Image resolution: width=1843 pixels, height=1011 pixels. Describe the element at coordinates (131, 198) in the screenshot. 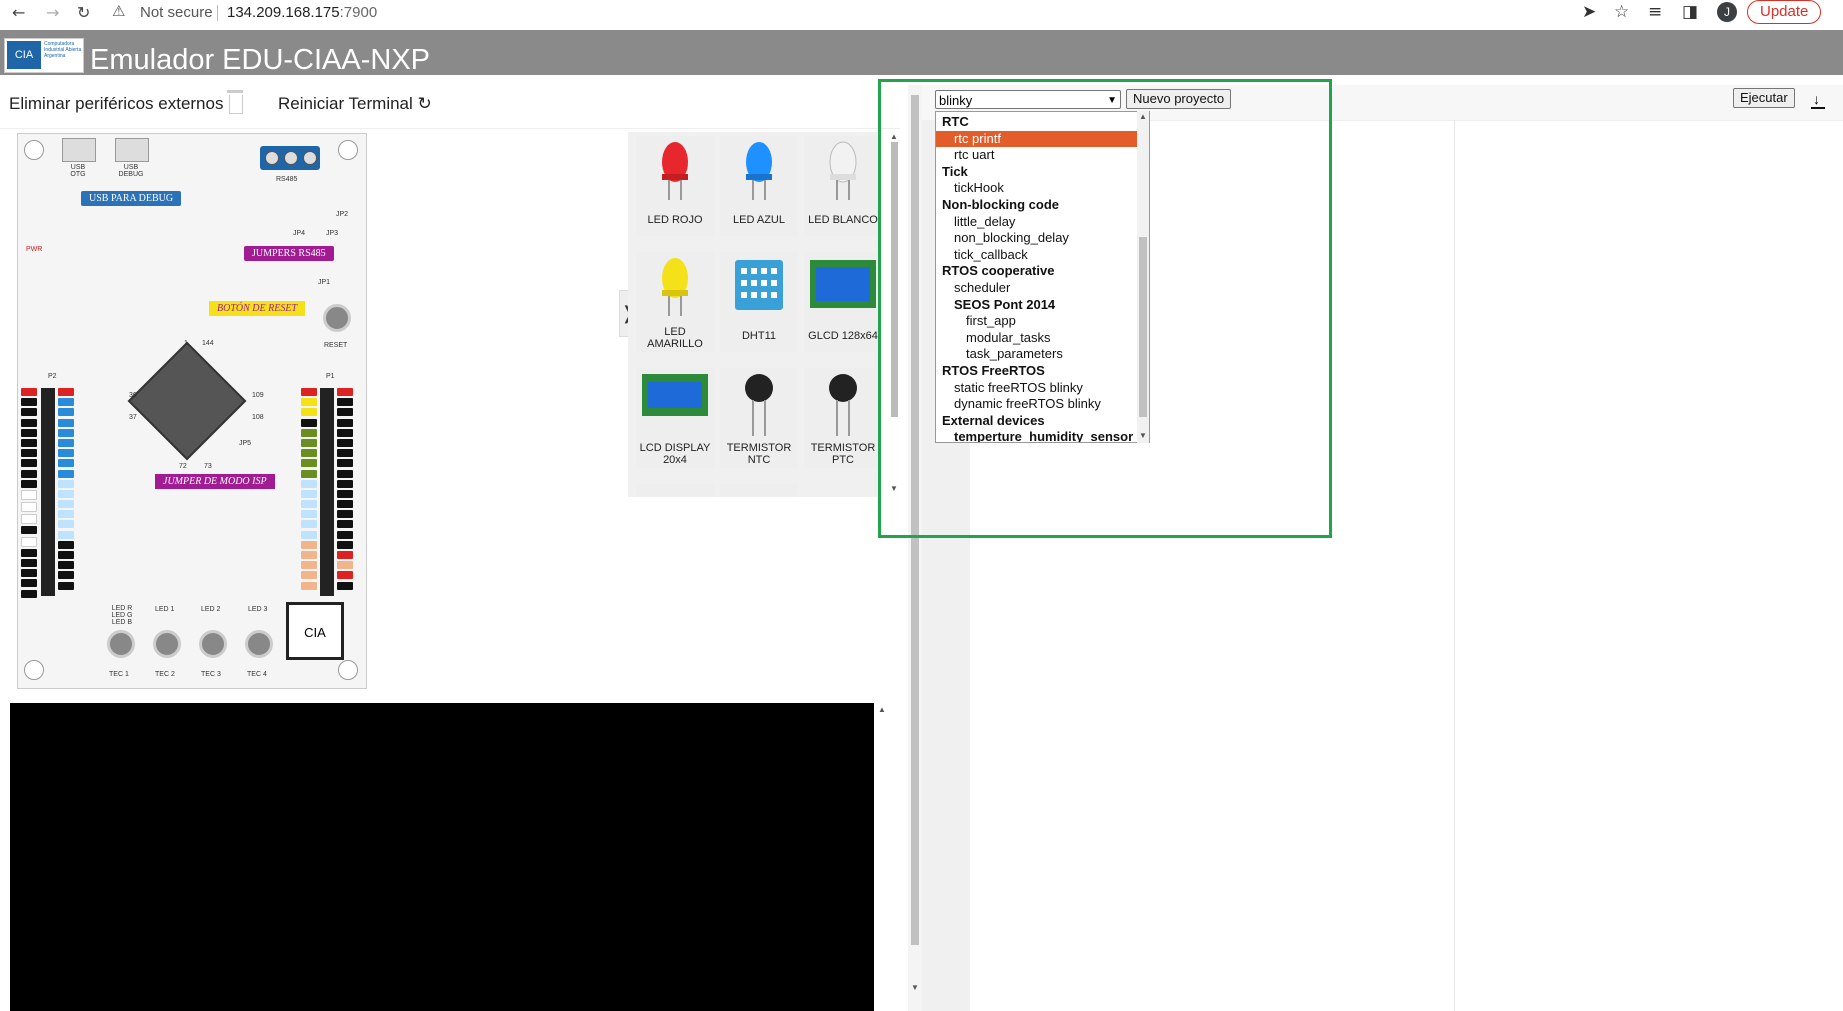

I see `usb-debug-tag: USB PARA DEBUG` at that location.